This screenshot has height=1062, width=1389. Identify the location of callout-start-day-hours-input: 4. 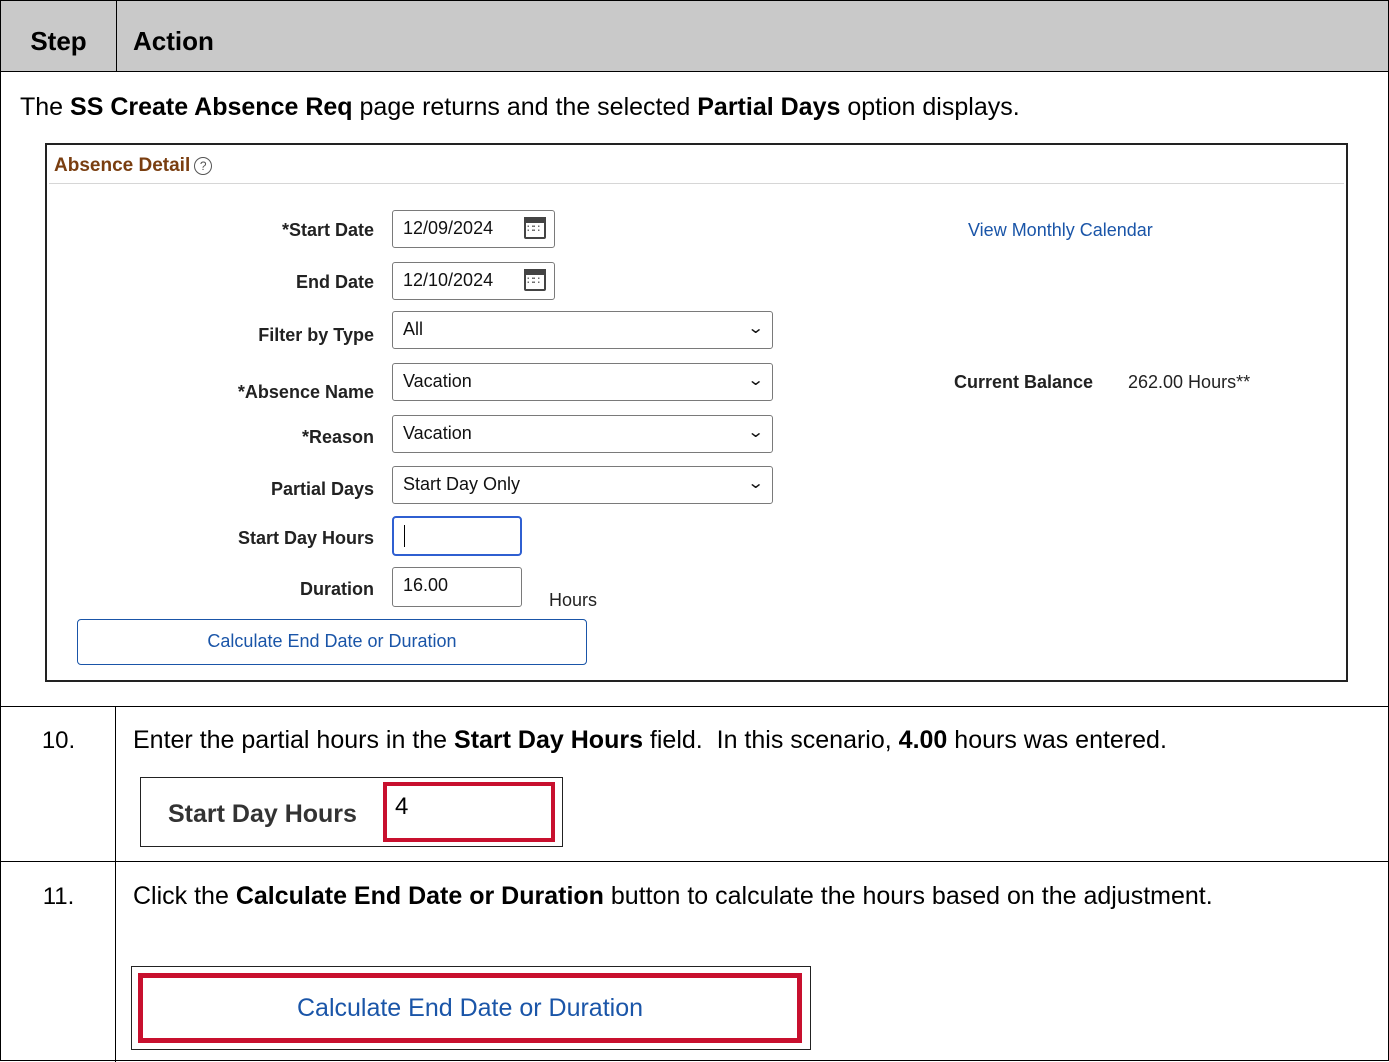
(469, 812).